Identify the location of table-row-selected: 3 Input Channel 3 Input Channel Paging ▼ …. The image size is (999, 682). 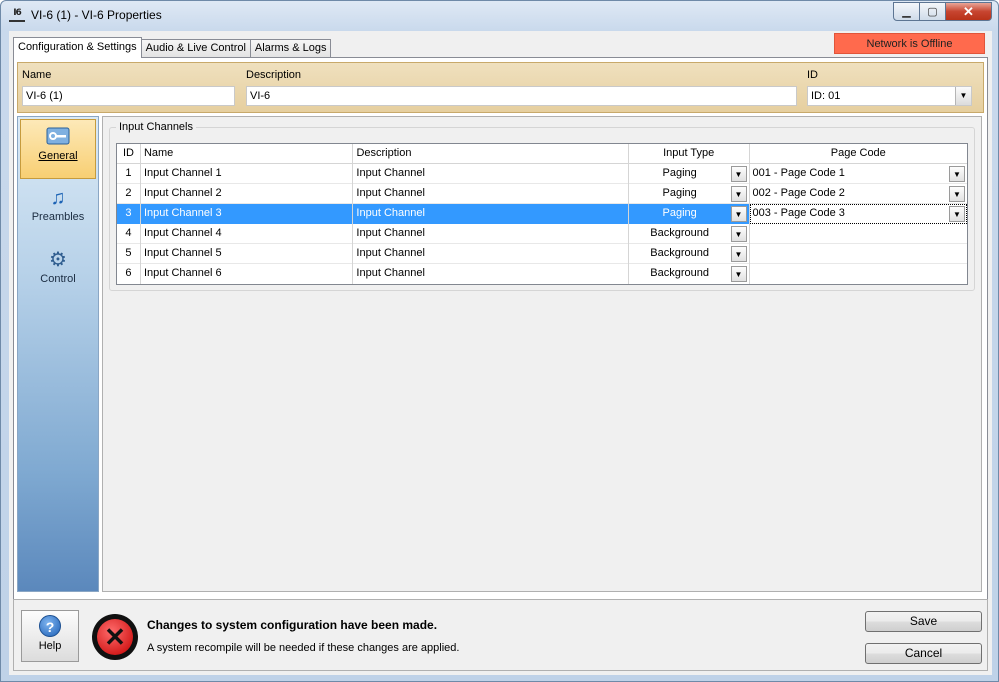
(542, 214).